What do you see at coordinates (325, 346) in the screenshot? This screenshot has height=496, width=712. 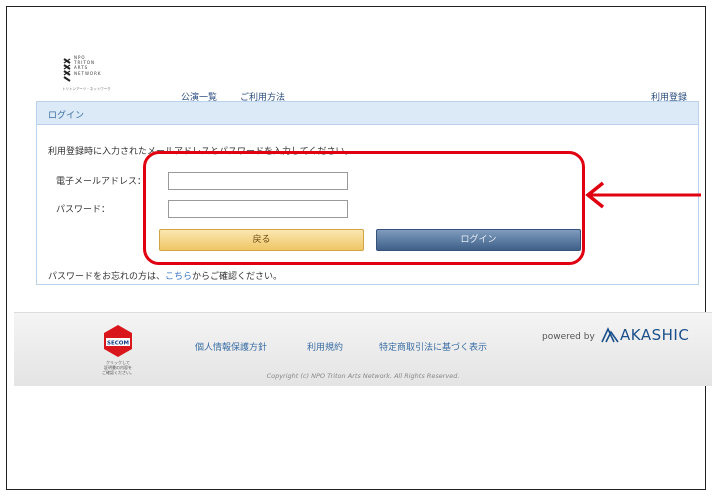 I see `terms-of-use-link: 利用規約` at bounding box center [325, 346].